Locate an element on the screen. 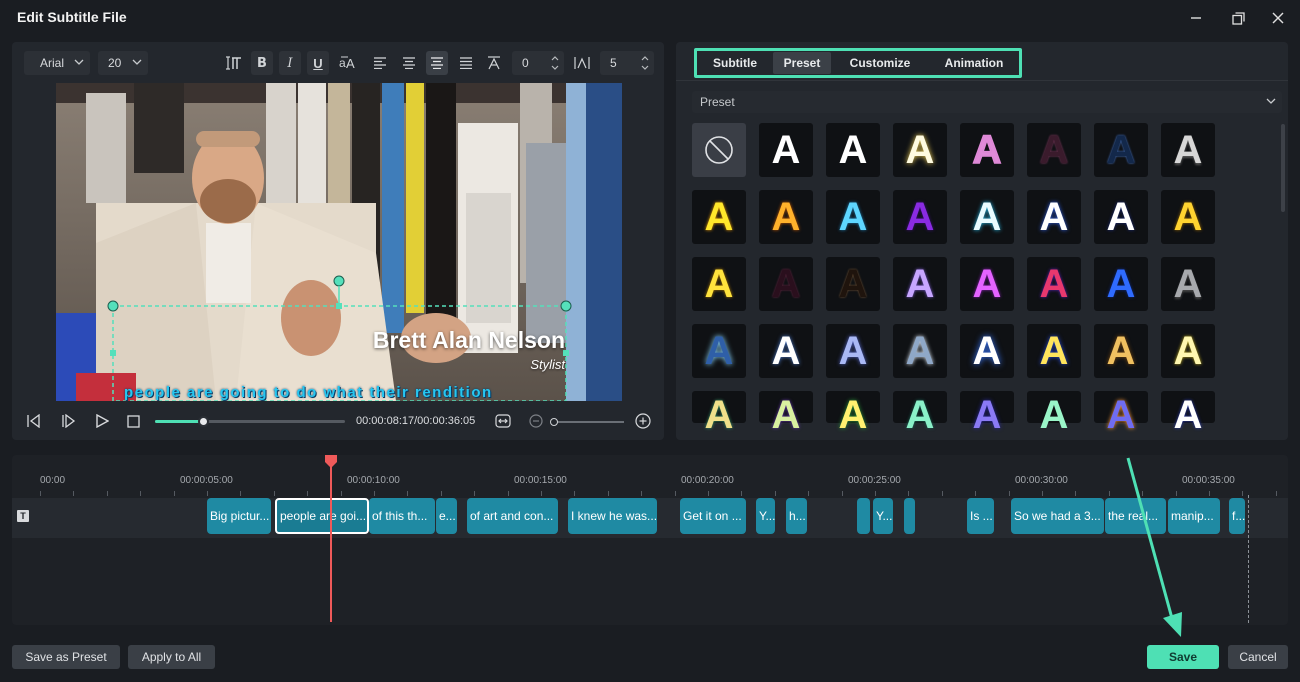 The width and height of the screenshot is (1300, 682). preset-style-blue-glow: A is located at coordinates (719, 351).